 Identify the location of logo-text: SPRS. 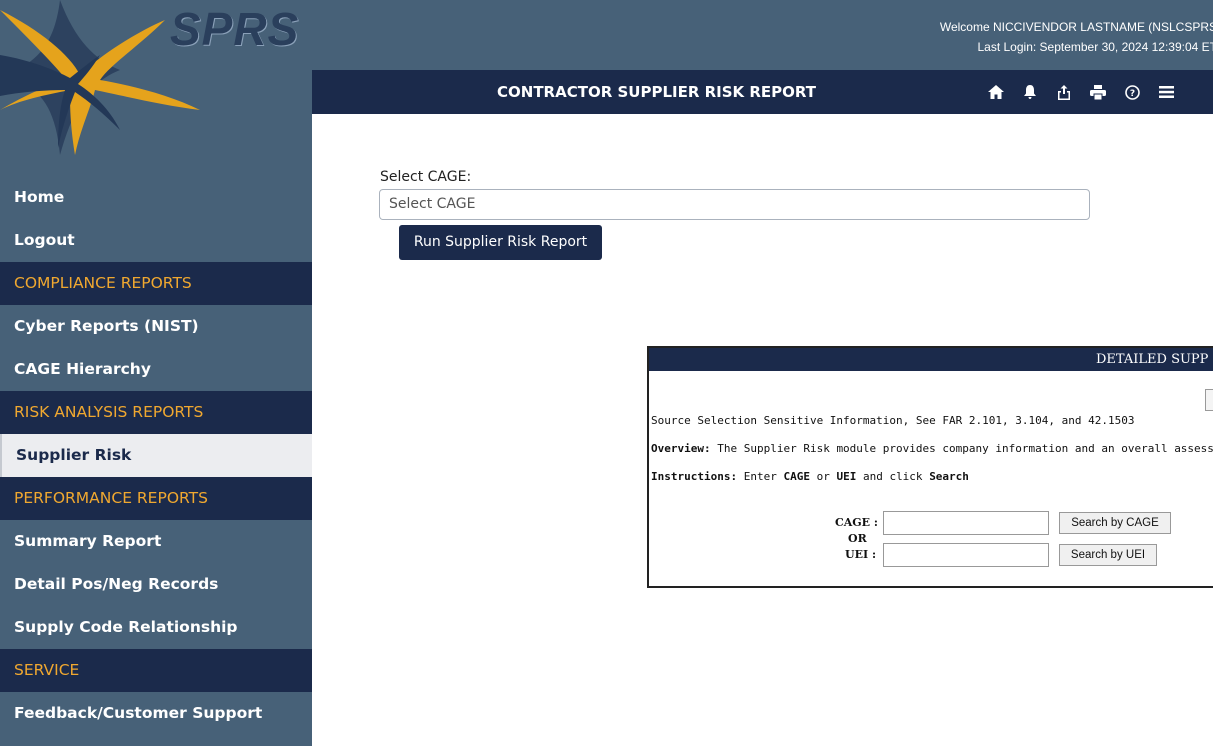
(235, 29).